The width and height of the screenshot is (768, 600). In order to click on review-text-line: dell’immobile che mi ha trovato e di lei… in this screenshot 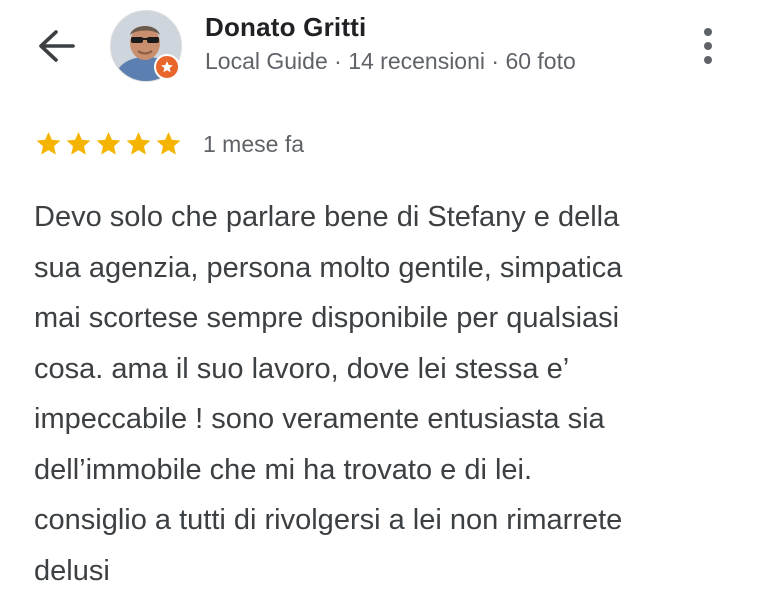, I will do `click(283, 469)`.